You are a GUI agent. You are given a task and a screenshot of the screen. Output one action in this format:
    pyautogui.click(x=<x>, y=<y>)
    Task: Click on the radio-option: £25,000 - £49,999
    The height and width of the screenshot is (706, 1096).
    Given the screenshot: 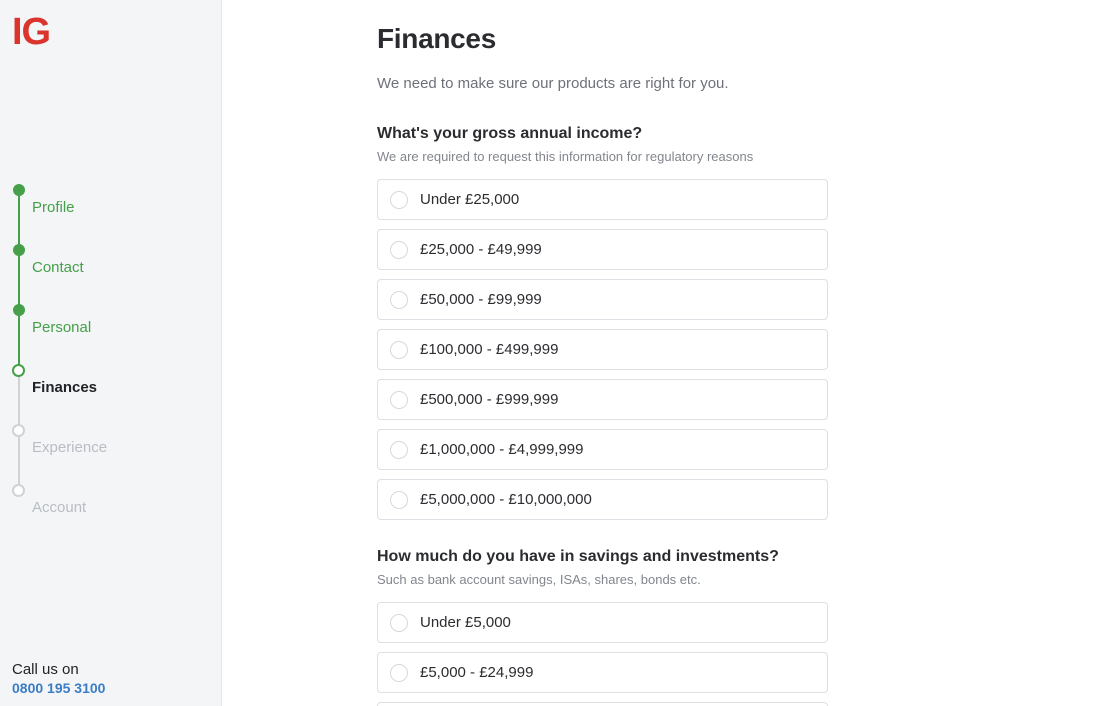 What is the action you would take?
    pyautogui.click(x=602, y=249)
    